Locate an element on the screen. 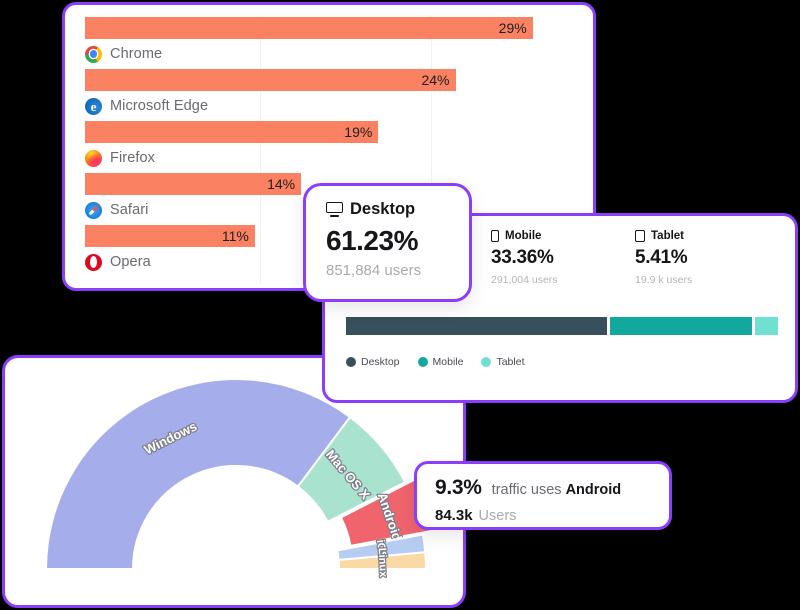 This screenshot has width=800, height=610. android-callout-users-number: 84.3k is located at coordinates (454, 515).